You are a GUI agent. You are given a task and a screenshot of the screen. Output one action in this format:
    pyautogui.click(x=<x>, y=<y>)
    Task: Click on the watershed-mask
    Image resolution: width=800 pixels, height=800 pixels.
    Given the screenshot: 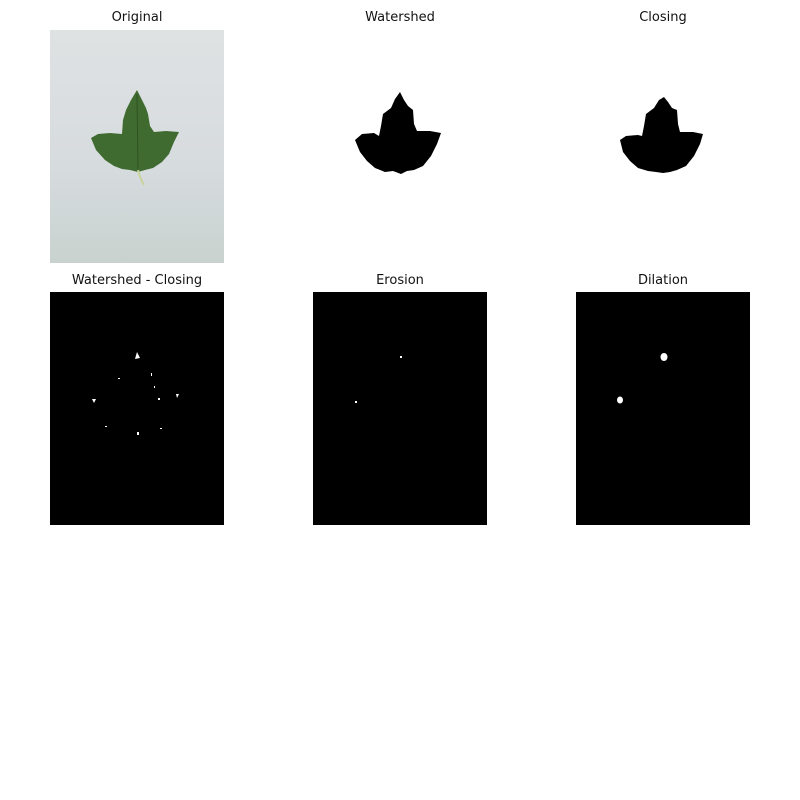 What is the action you would take?
    pyautogui.click(x=400, y=146)
    